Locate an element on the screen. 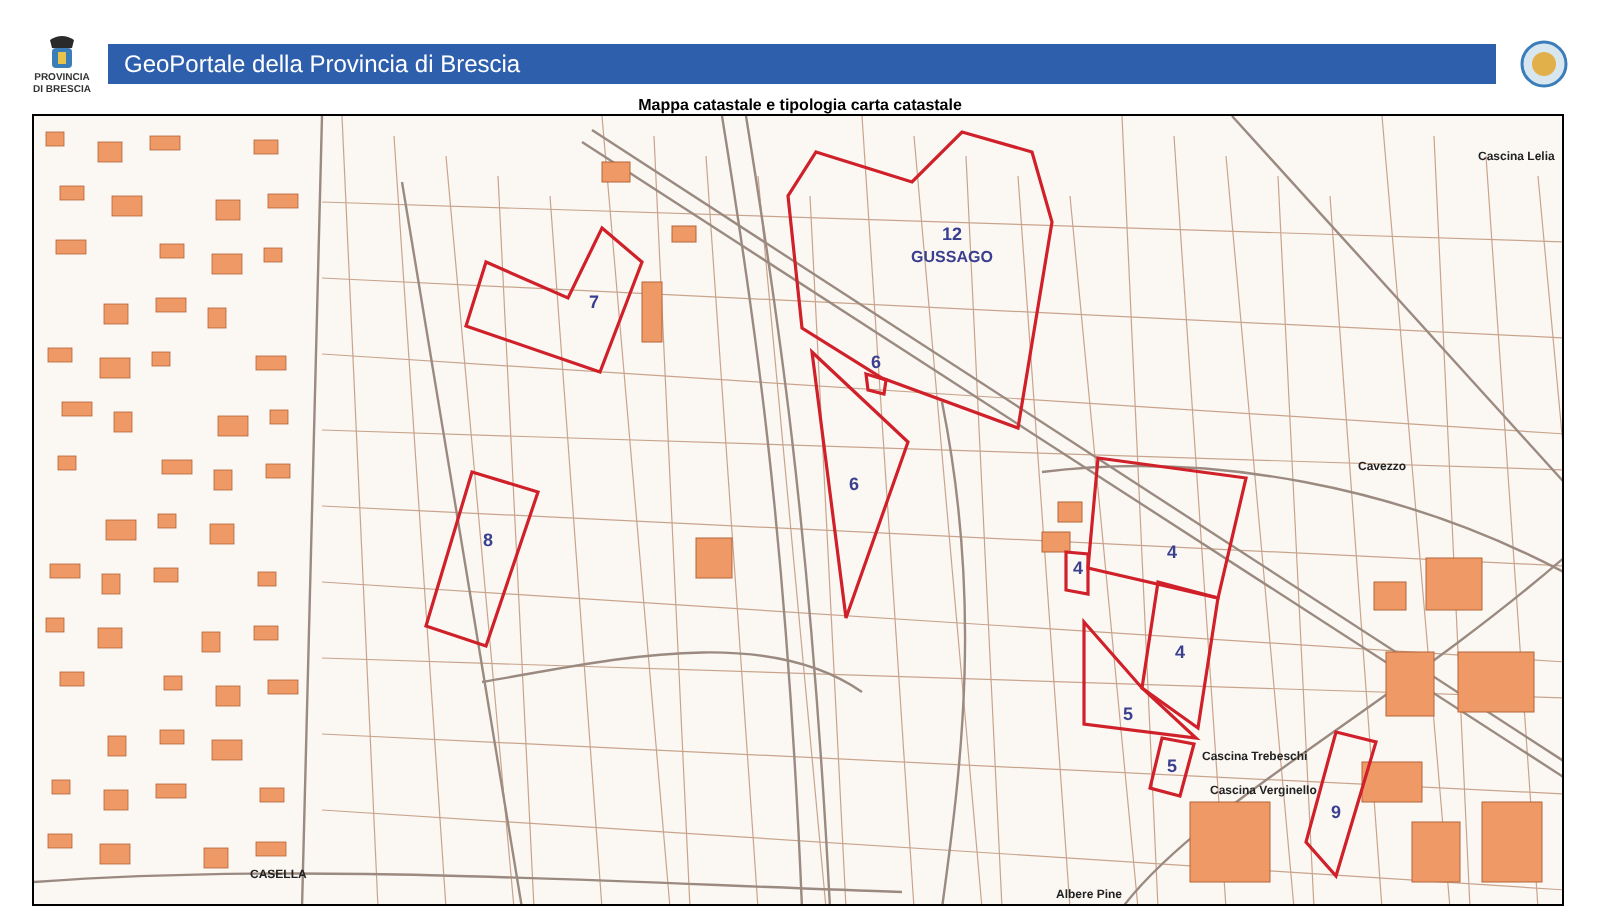  parcel-number: 9 is located at coordinates (1336, 812).